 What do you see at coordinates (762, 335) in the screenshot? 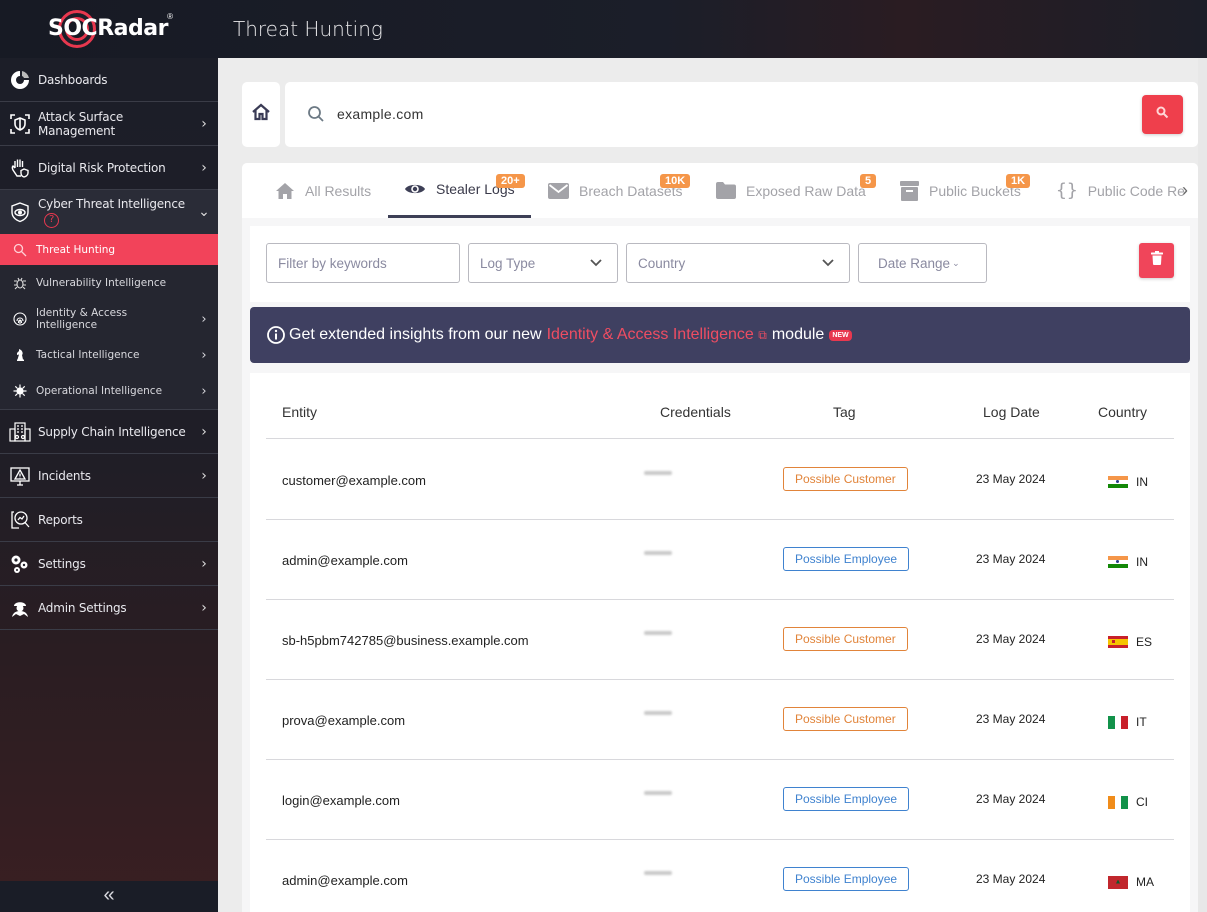
I see `external-link-icon: ⧉` at bounding box center [762, 335].